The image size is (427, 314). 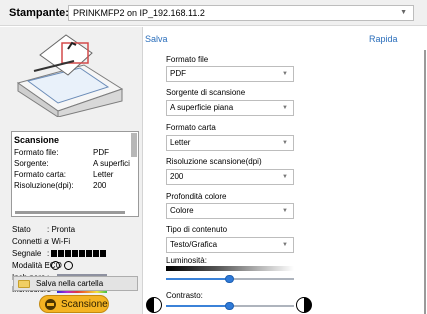 What do you see at coordinates (77, 230) in the screenshot?
I see `status-row: Stato : Pronta` at bounding box center [77, 230].